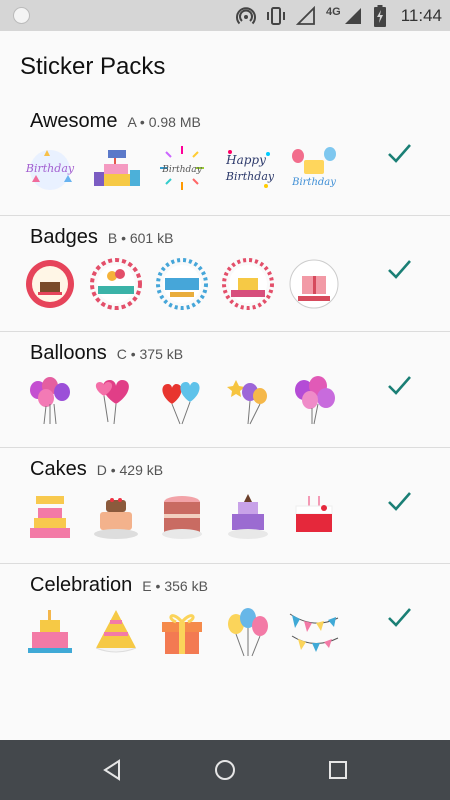 This screenshot has width=450, height=800. I want to click on pink-cake-sticker, so click(182, 516).